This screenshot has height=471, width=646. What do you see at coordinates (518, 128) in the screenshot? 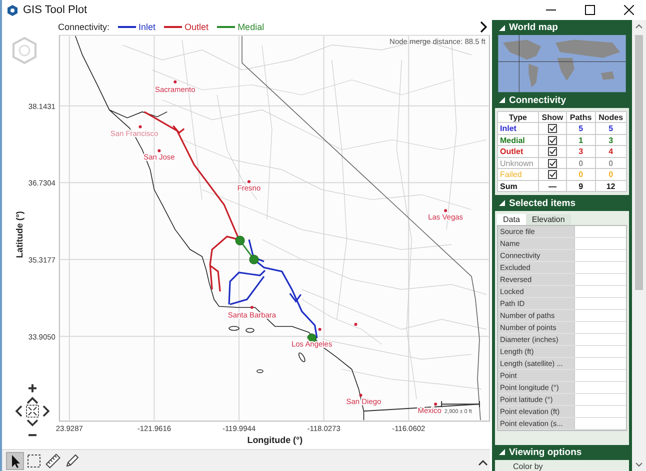
I see `type-cell: Inlet` at bounding box center [518, 128].